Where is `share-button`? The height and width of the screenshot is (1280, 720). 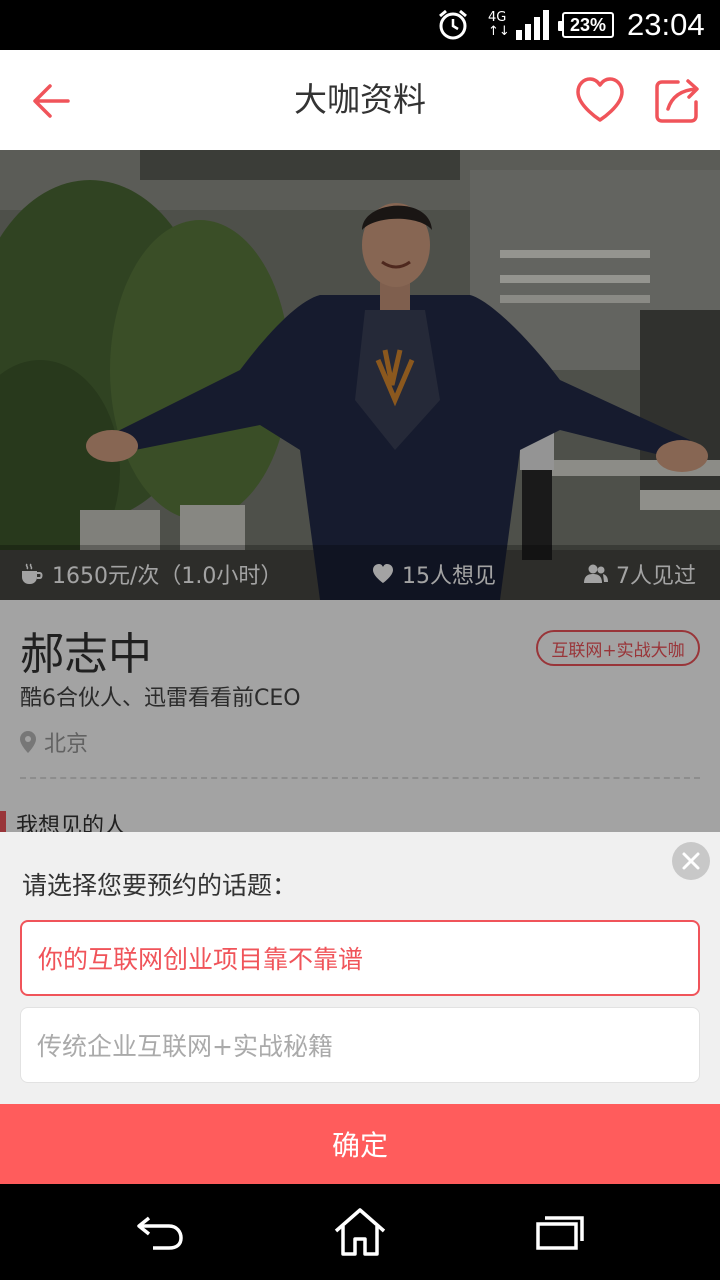 share-button is located at coordinates (677, 101).